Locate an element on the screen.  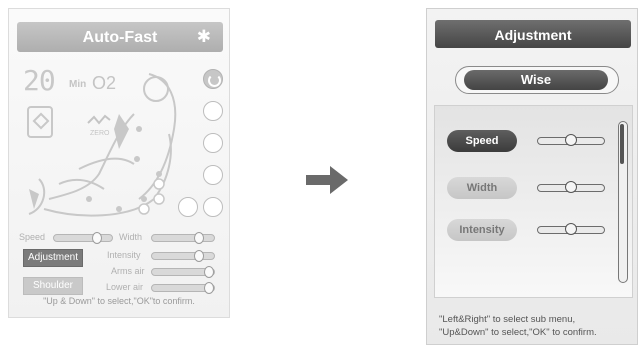
arms-air-label: Arms air is located at coordinates (128, 271).